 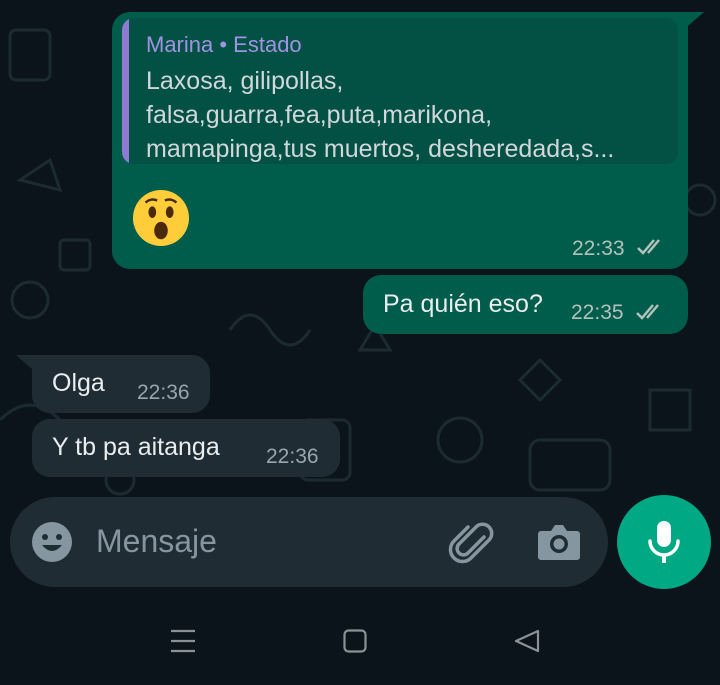 I want to click on home-nav-icon, so click(x=355, y=641).